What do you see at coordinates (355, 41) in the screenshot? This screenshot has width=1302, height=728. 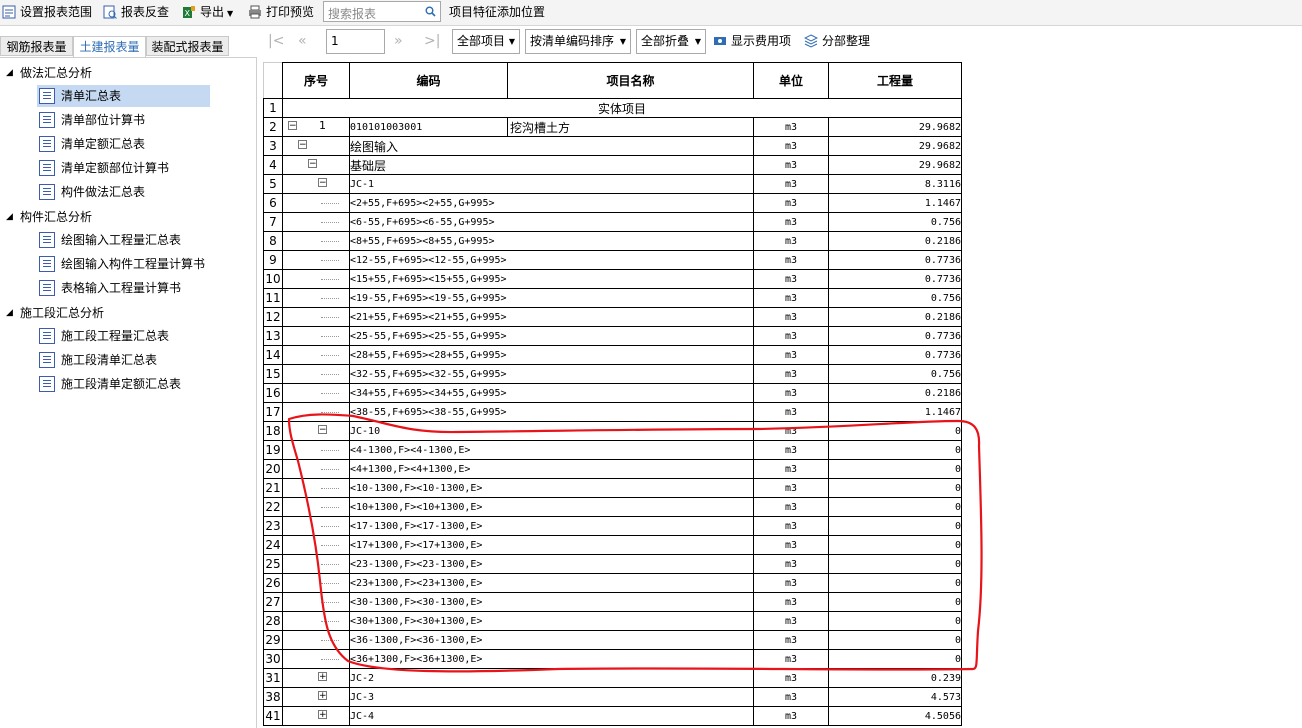 I see `page-number-input: 1` at bounding box center [355, 41].